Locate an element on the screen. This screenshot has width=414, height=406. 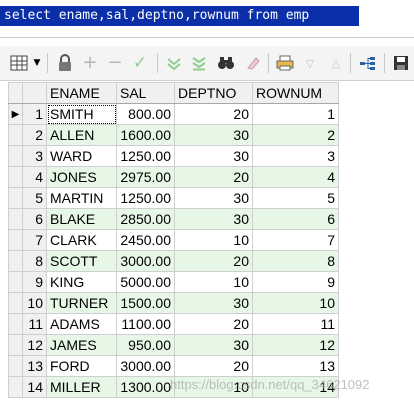
rownum-cell: 8 is located at coordinates (295, 261).